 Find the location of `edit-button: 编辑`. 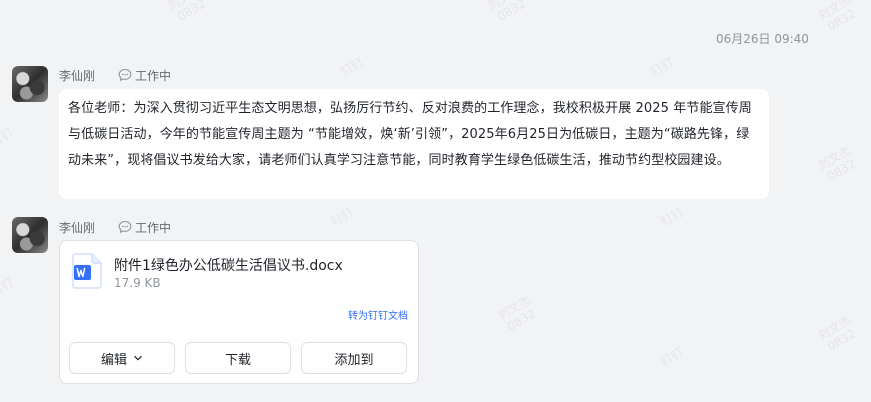

edit-button: 编辑 is located at coordinates (122, 358).